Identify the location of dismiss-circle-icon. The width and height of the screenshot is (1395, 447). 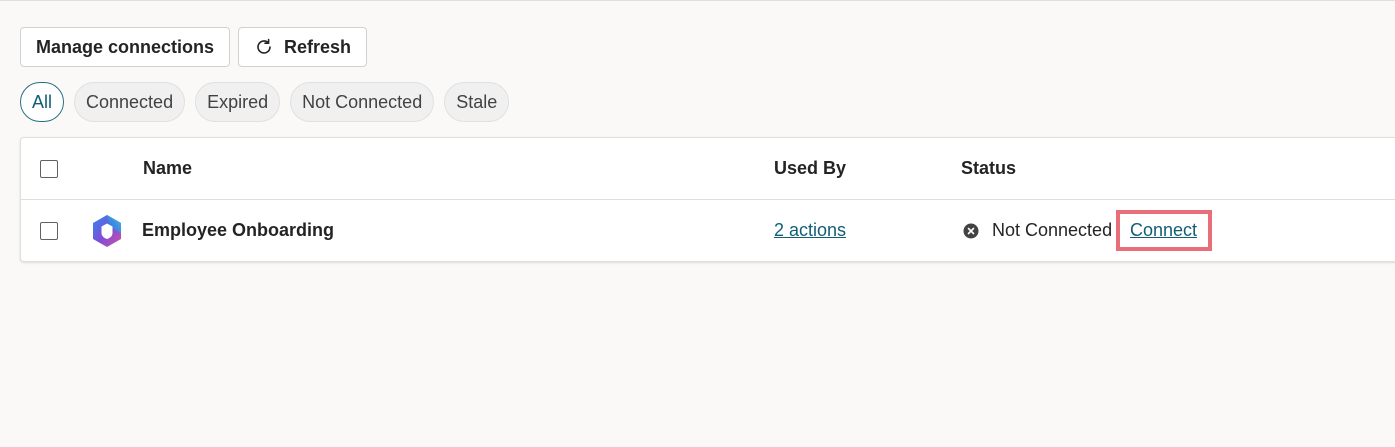
(971, 231).